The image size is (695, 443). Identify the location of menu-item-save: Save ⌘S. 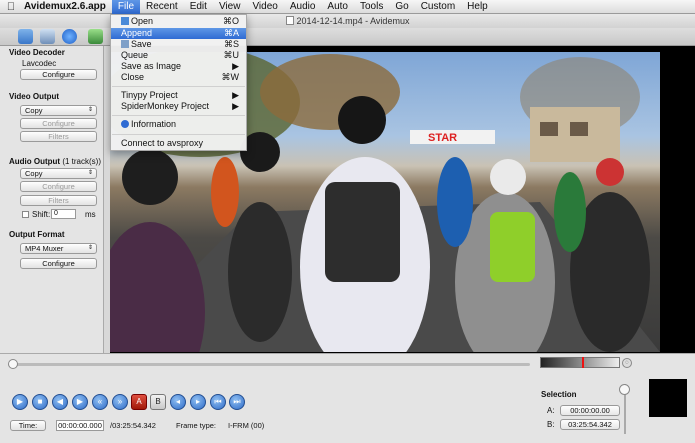
(178, 44).